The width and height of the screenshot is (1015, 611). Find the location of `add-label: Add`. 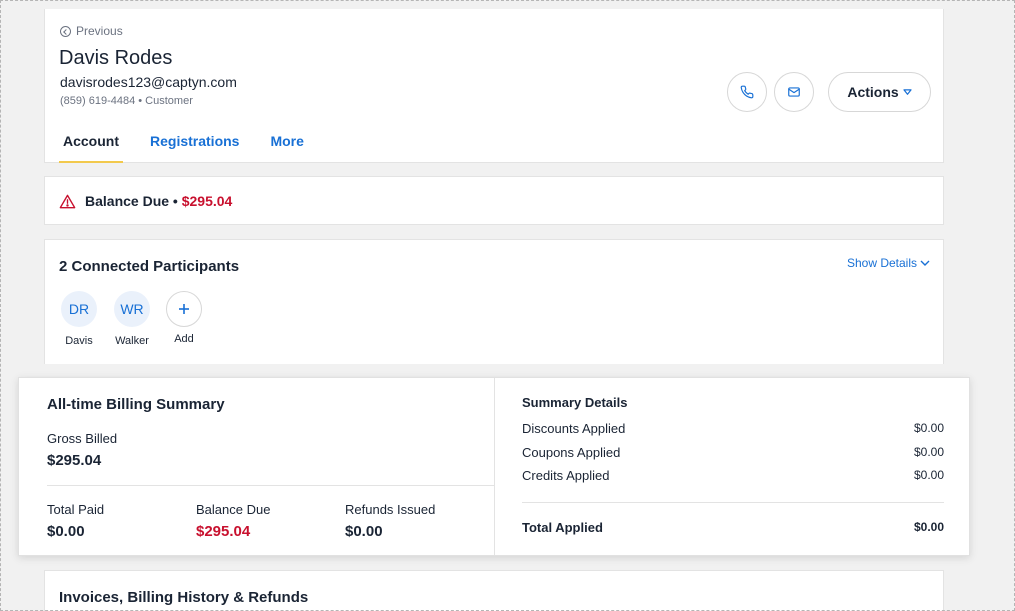

add-label: Add is located at coordinates (184, 339).